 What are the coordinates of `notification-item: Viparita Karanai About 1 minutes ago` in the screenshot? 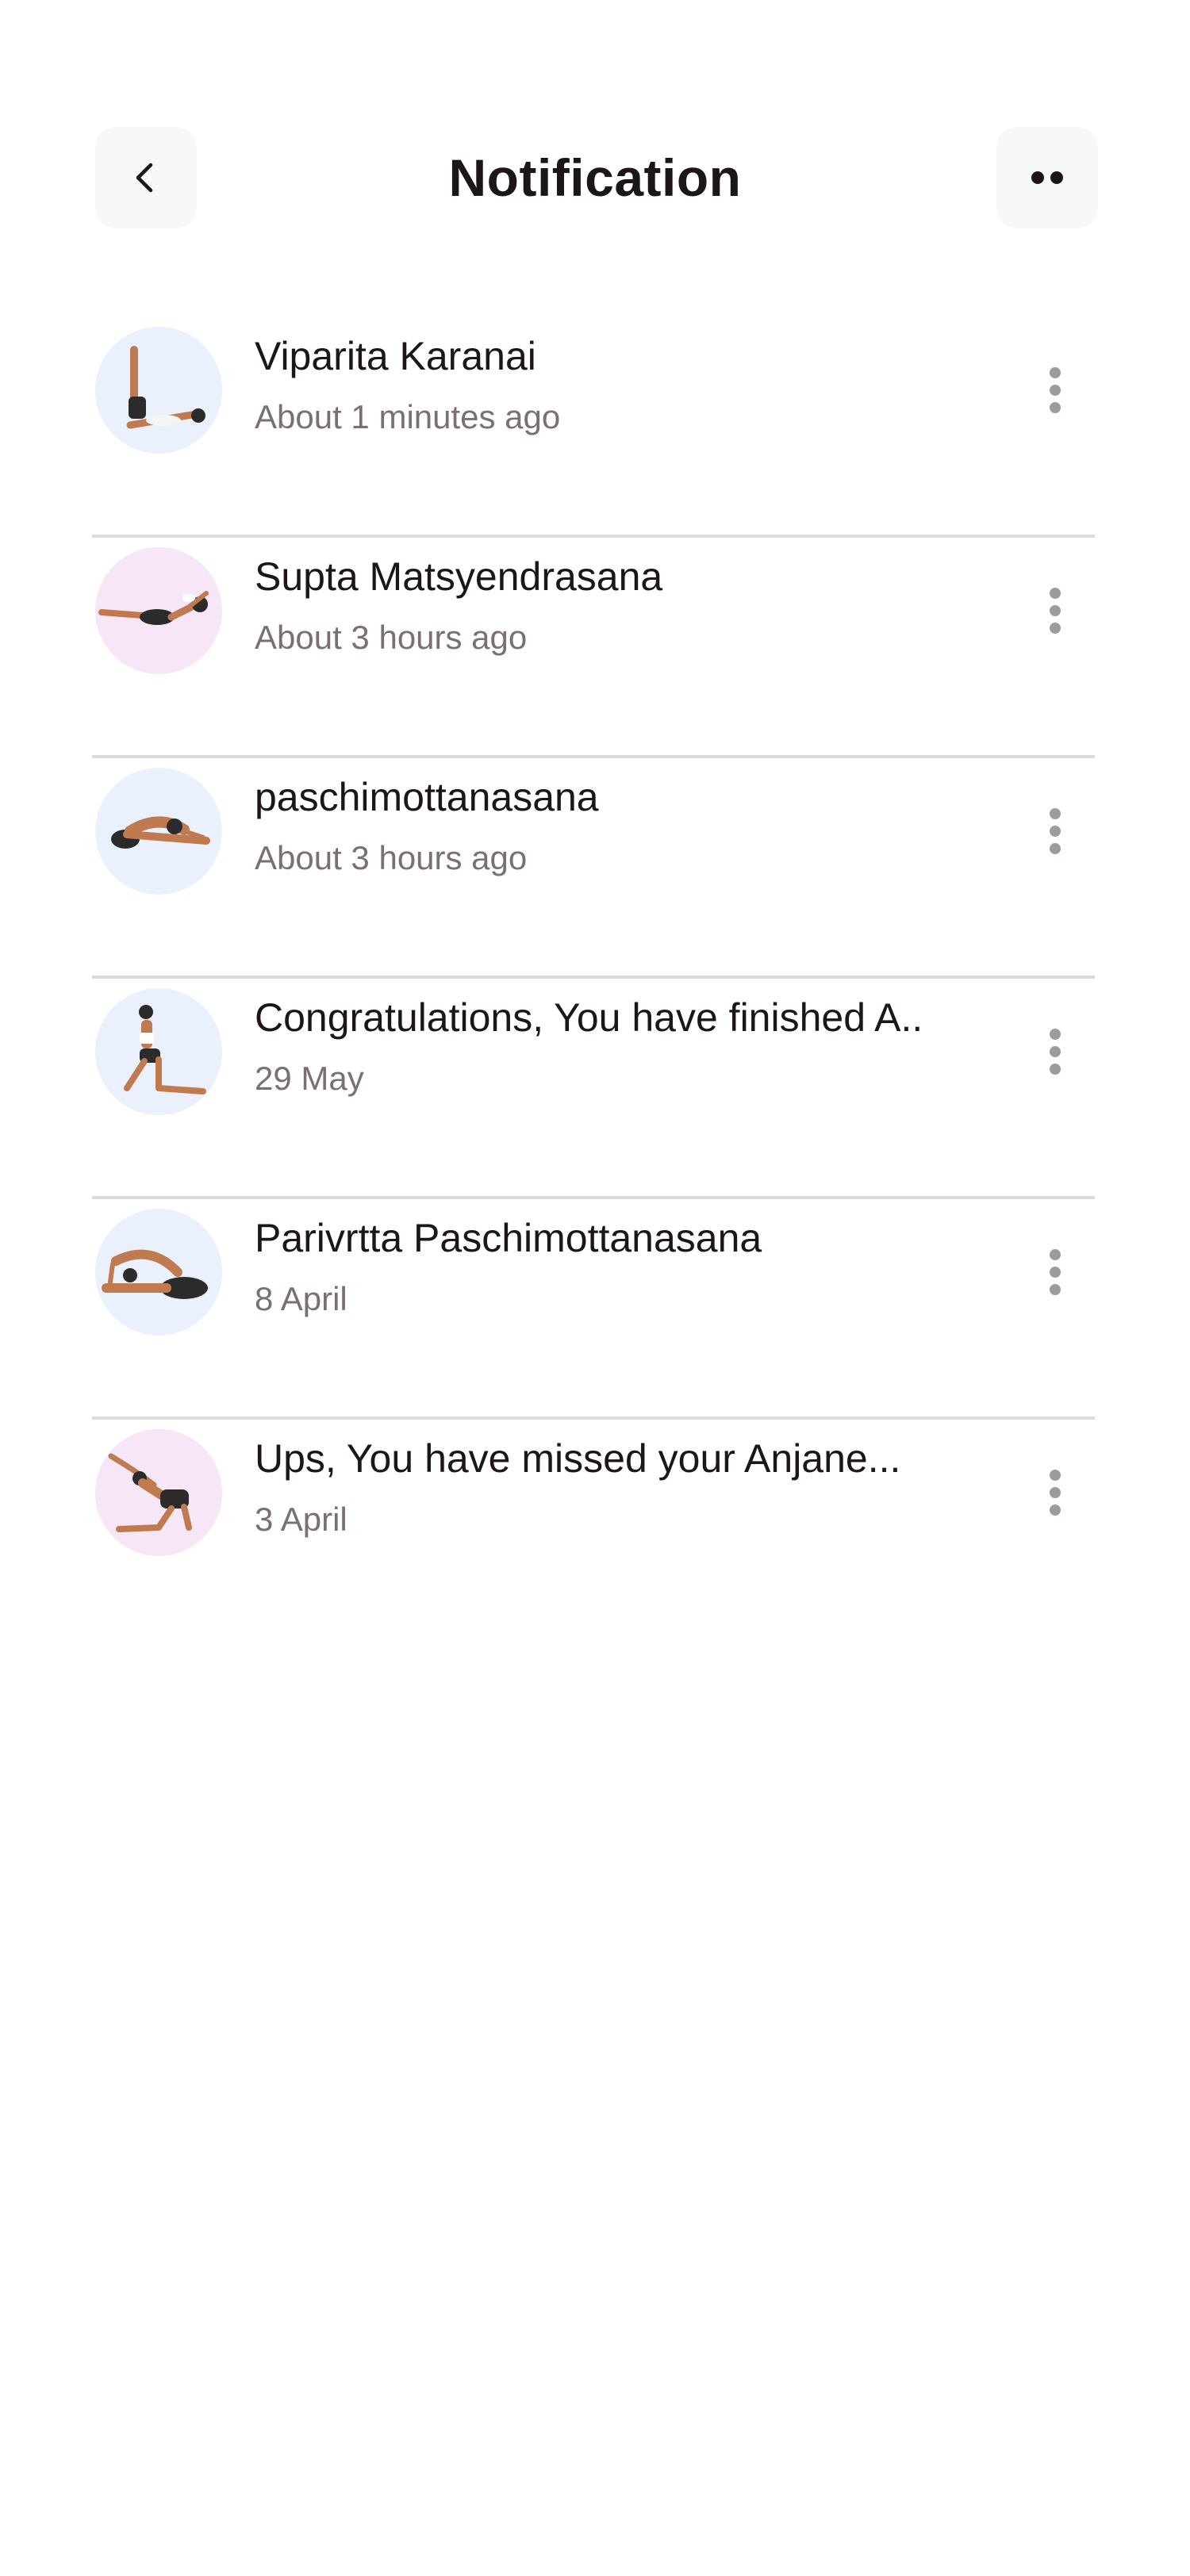 It's located at (593, 427).